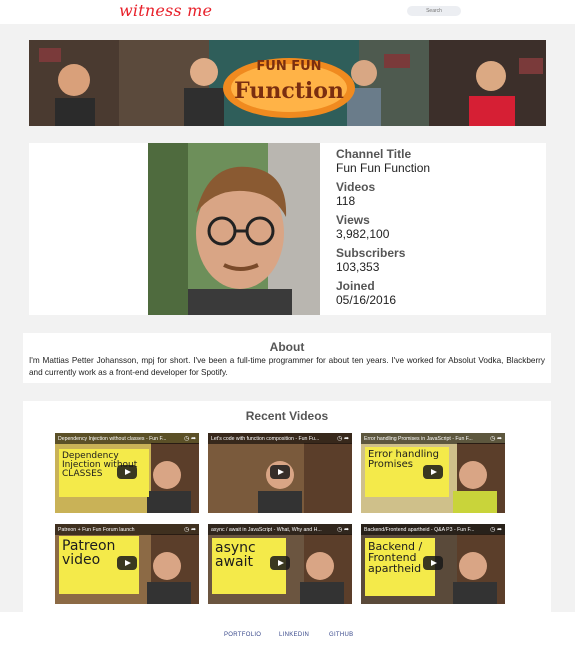 This screenshot has height=662, width=575. I want to click on joined-label: Joined, so click(355, 286).